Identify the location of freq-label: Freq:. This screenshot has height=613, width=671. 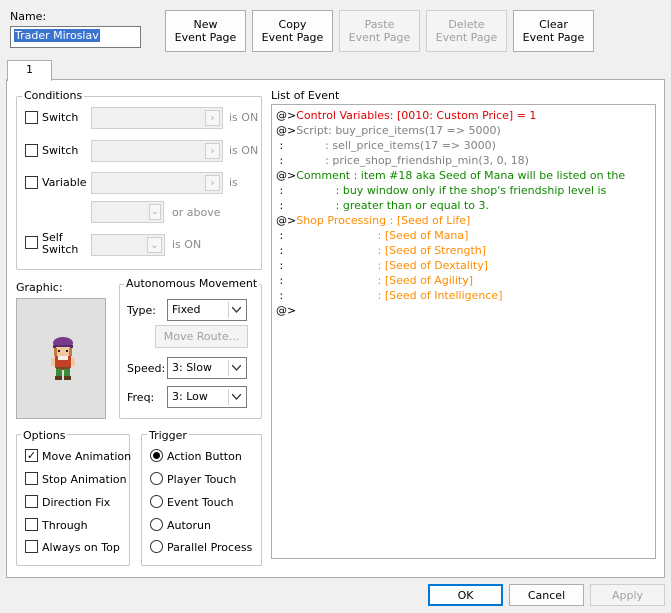
(141, 397).